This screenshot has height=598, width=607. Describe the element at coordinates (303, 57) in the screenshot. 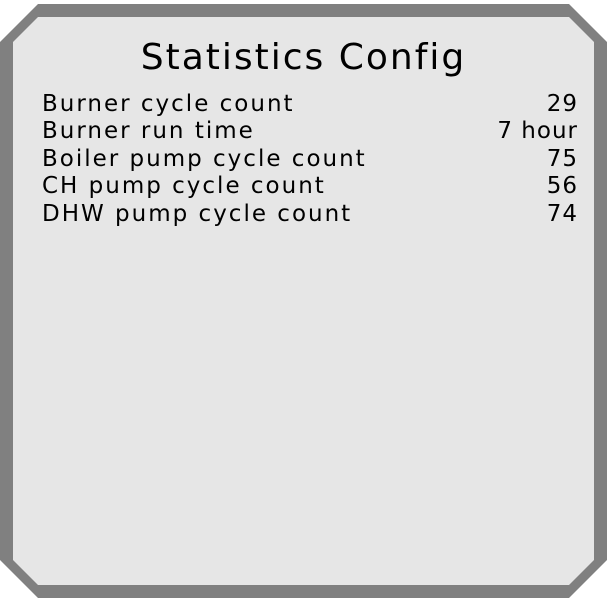

I see `page-title: Statistics Config` at that location.